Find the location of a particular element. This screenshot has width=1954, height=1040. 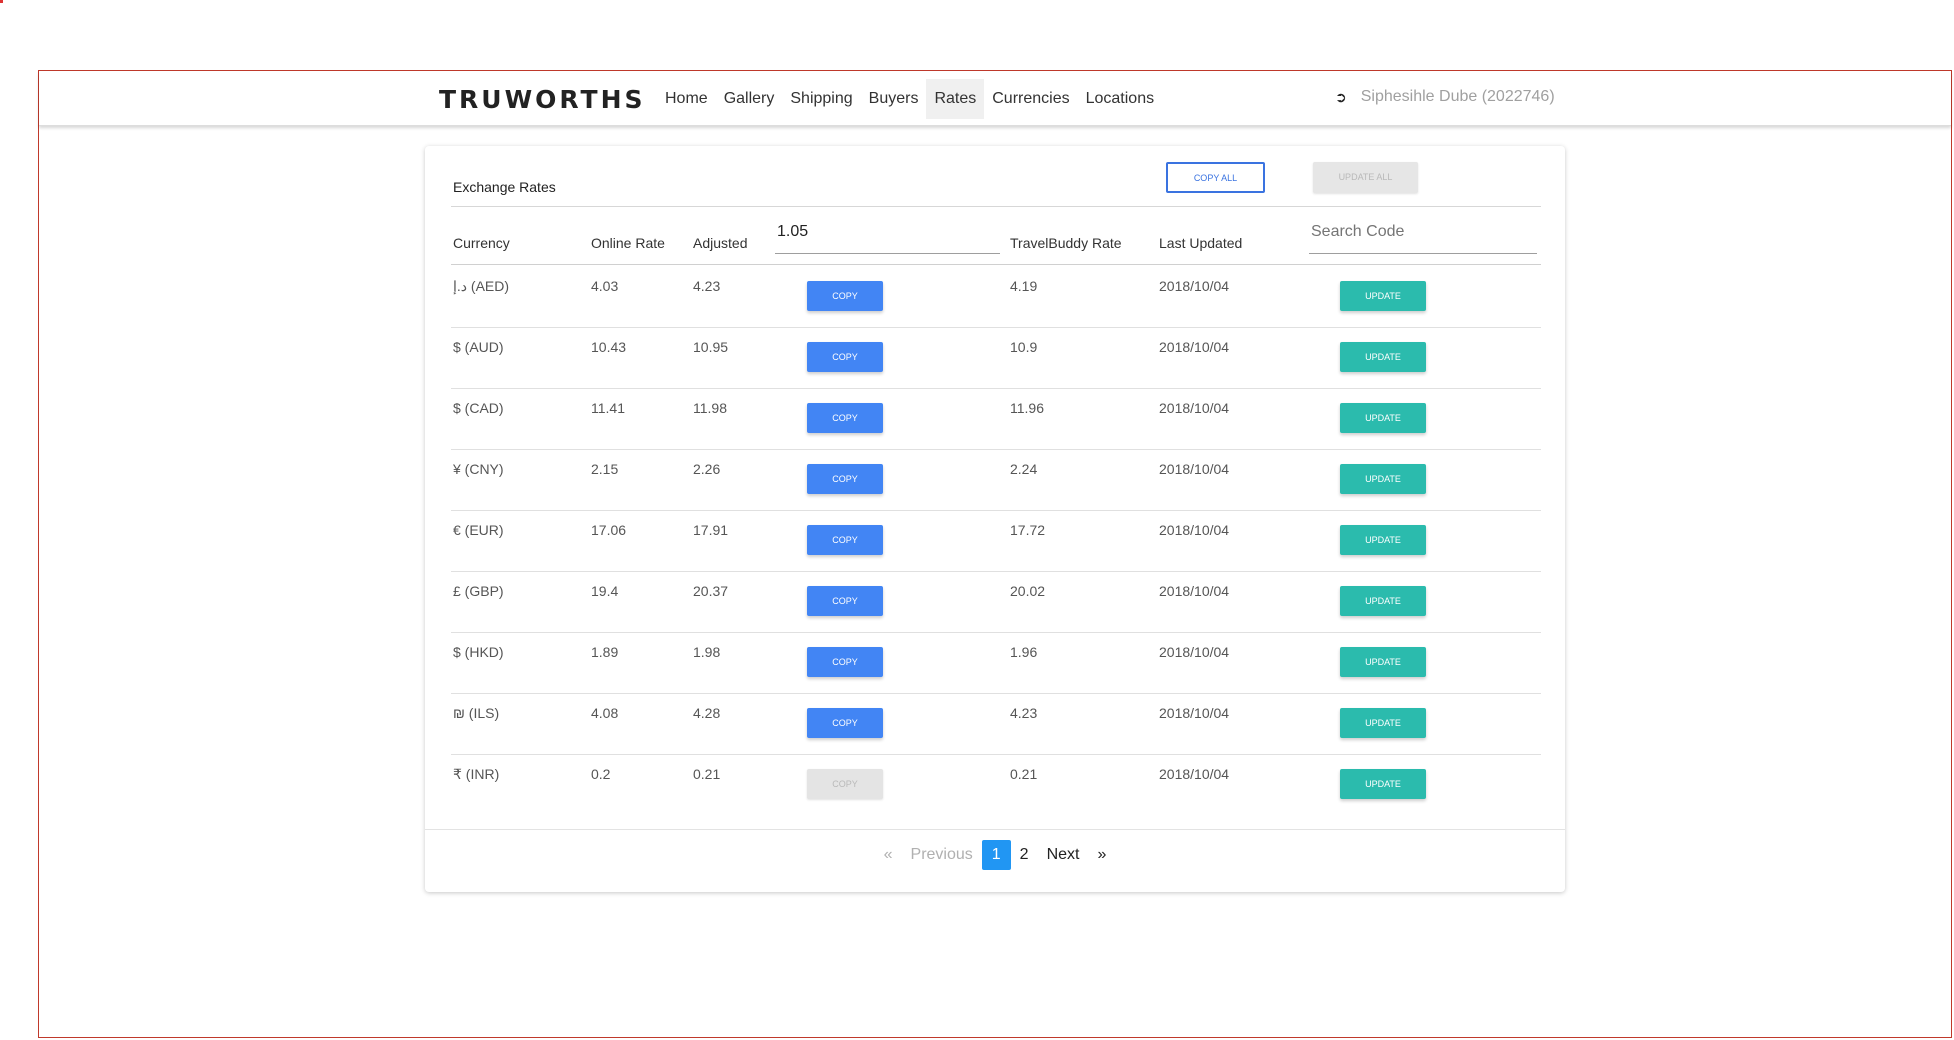

travelbuddy-rate-cell: 20.02 is located at coordinates (1028, 591).